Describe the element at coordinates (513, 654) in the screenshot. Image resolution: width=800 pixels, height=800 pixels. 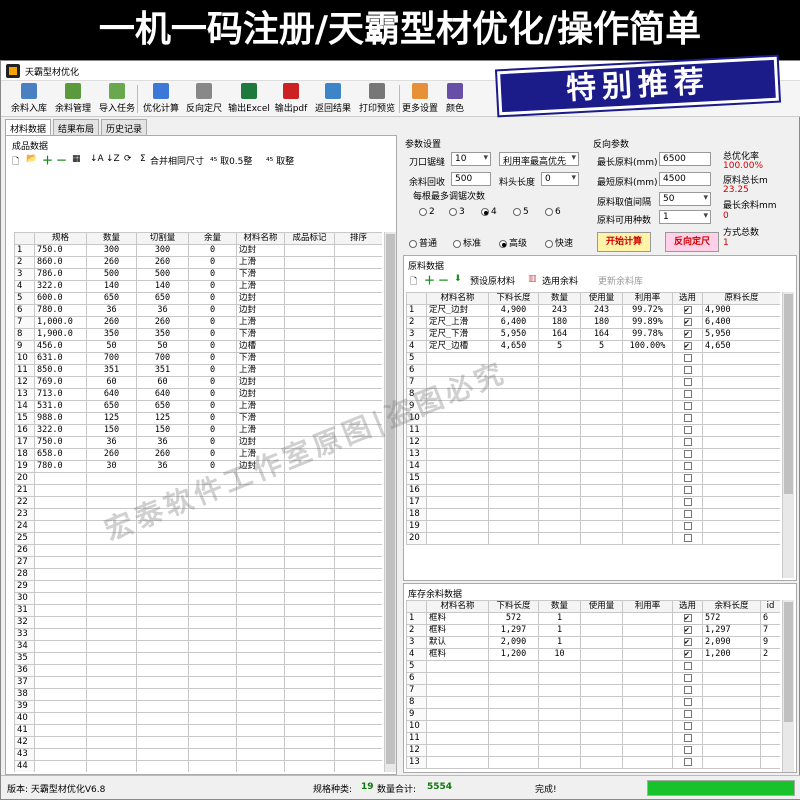
I see `table-cell: 1,200` at that location.